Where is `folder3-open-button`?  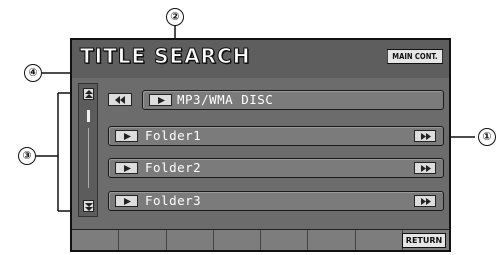 folder3-open-button is located at coordinates (425, 201).